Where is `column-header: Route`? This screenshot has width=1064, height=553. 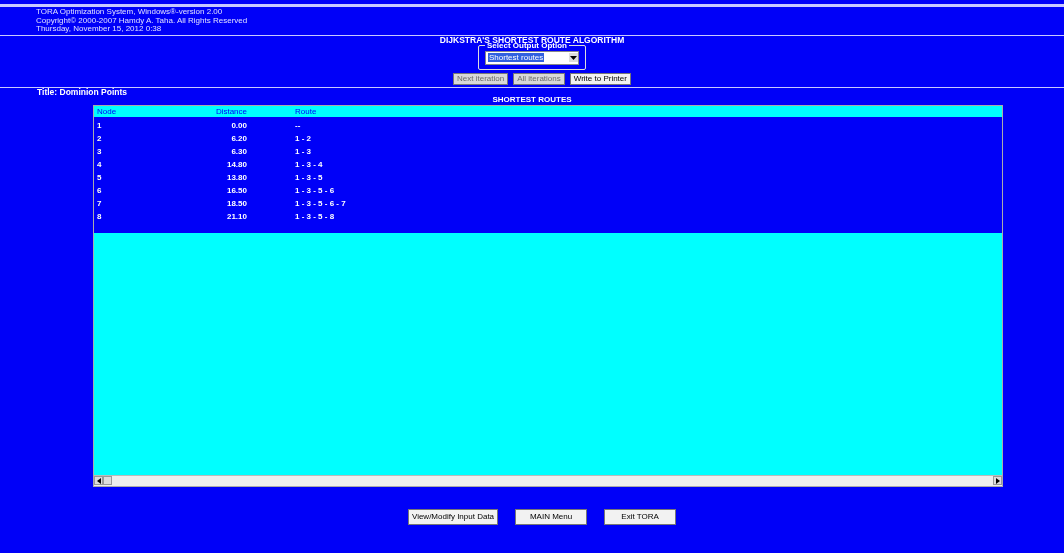
column-header: Route is located at coordinates (305, 111).